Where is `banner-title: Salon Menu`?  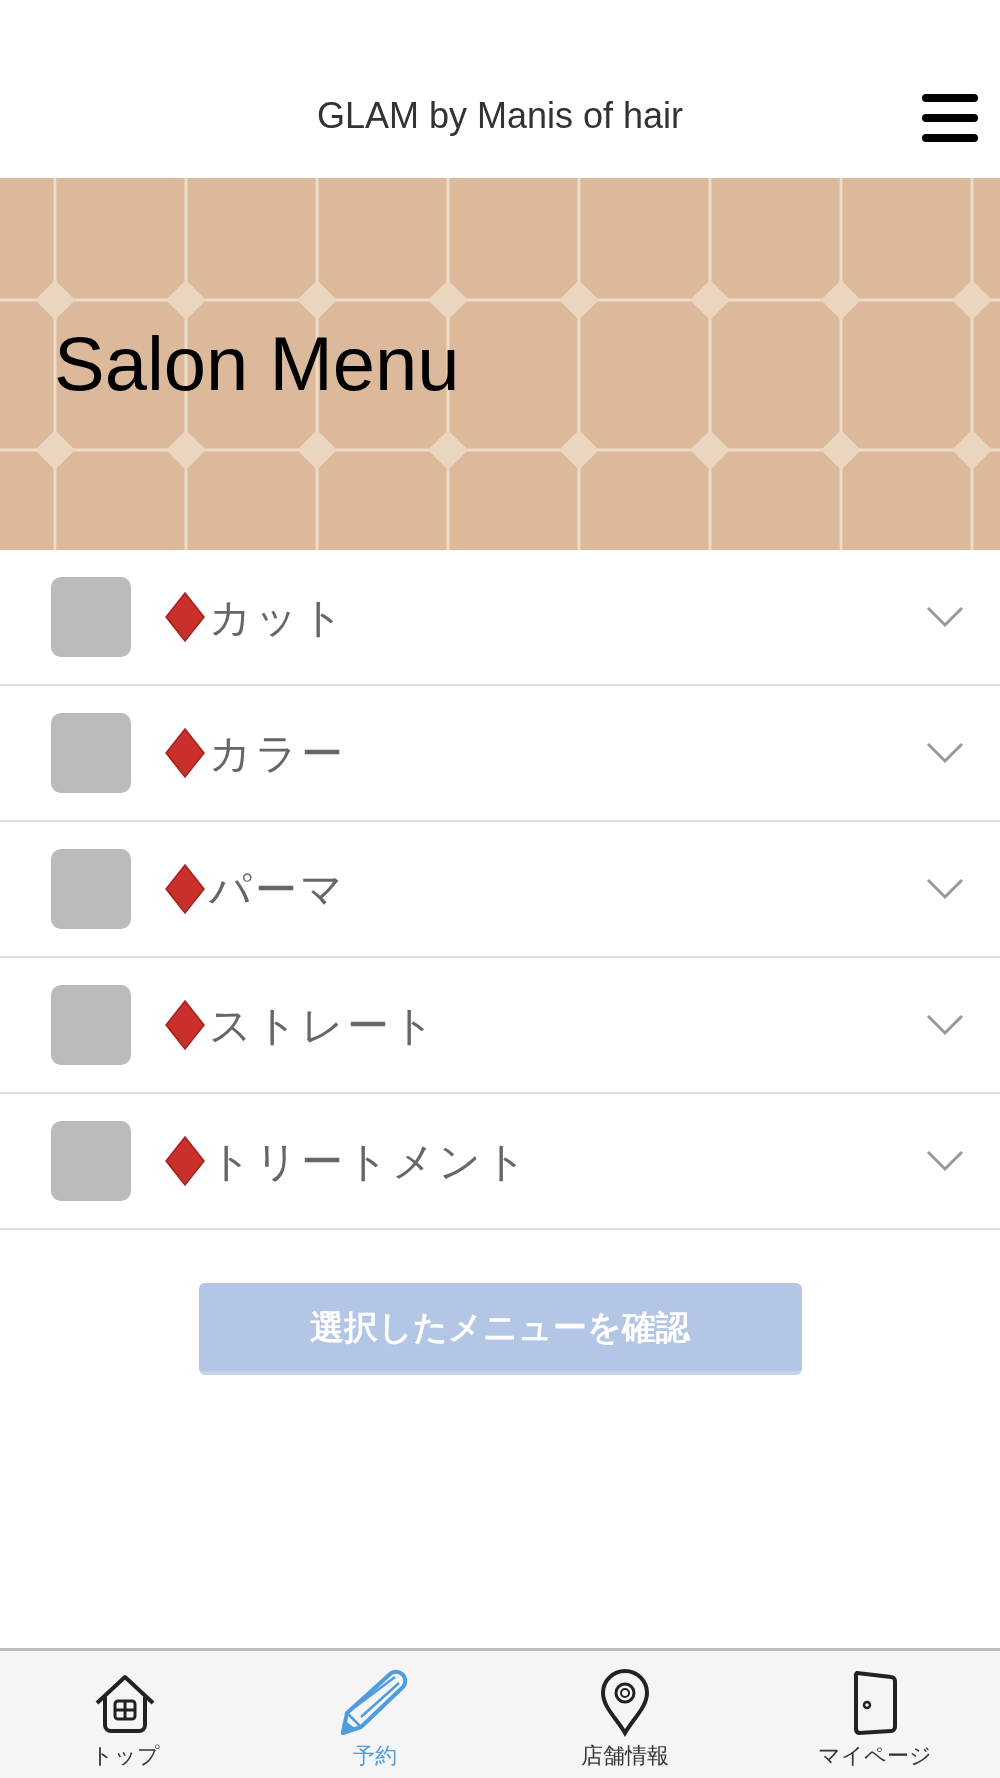
banner-title: Salon Menu is located at coordinates (257, 363).